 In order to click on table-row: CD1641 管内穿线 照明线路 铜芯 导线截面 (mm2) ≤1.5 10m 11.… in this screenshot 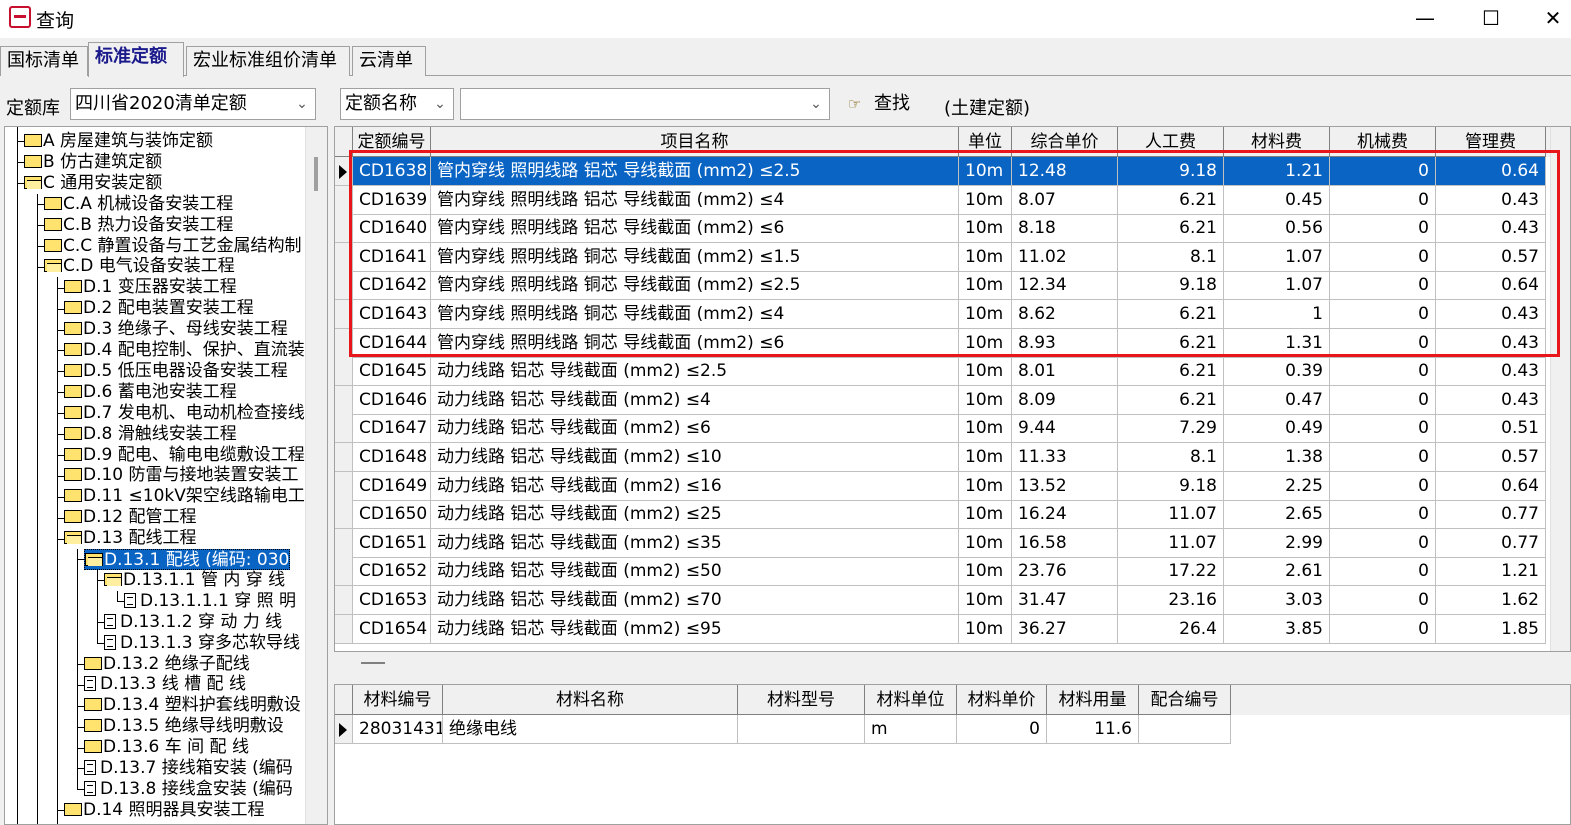, I will do `click(952, 257)`.